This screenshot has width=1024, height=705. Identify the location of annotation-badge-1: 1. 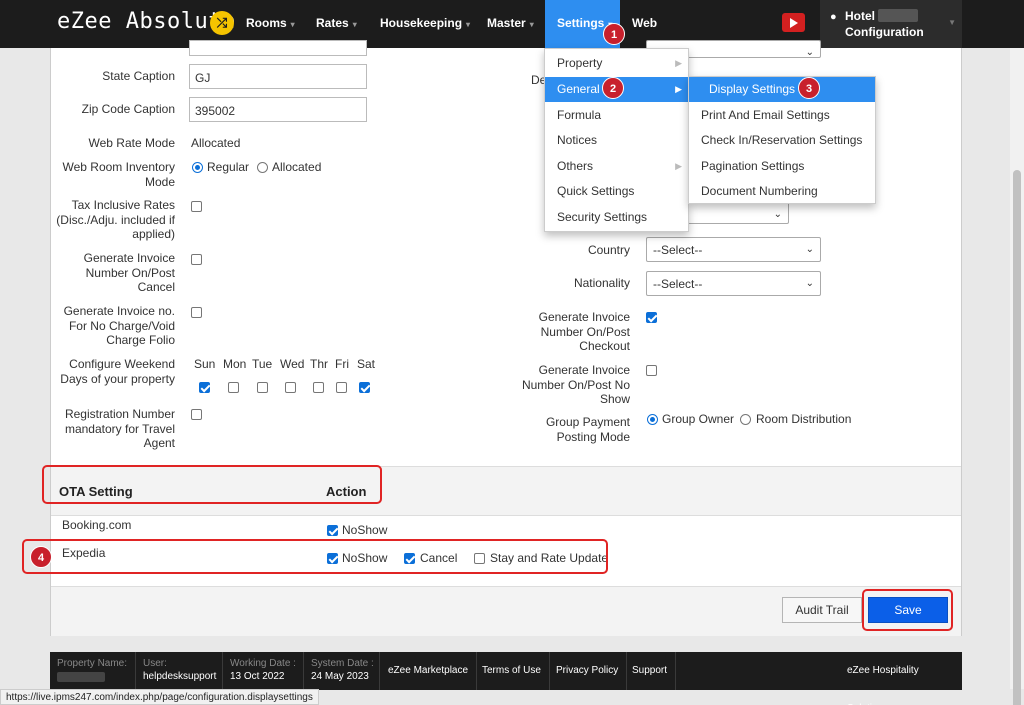
(614, 34).